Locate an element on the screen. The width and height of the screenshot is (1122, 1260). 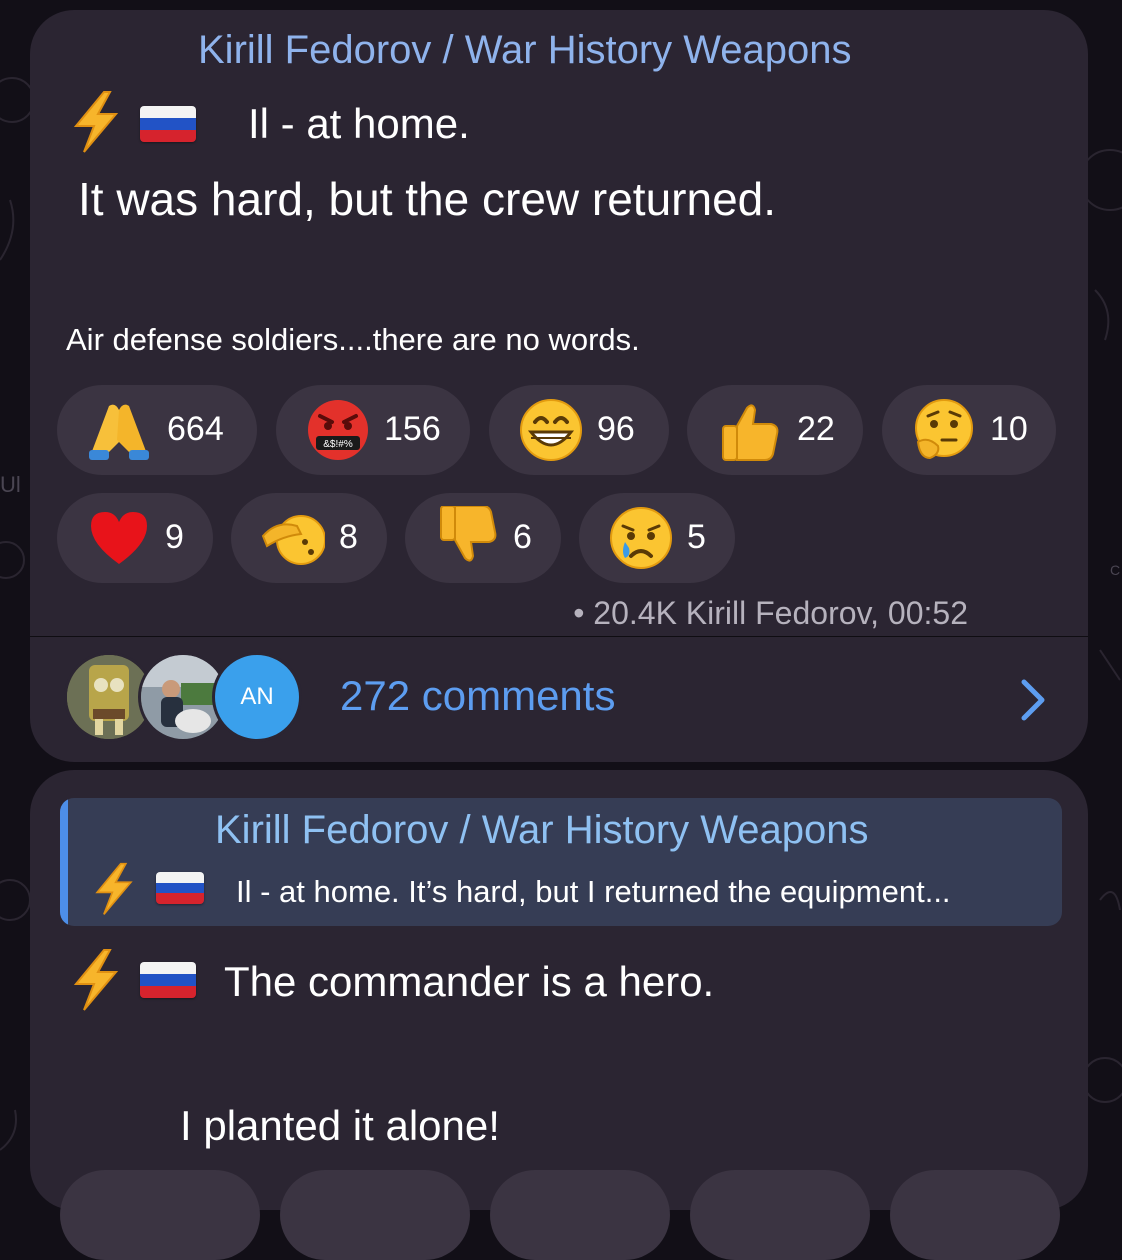
svg-text: Ul is located at coordinates (10, 484).